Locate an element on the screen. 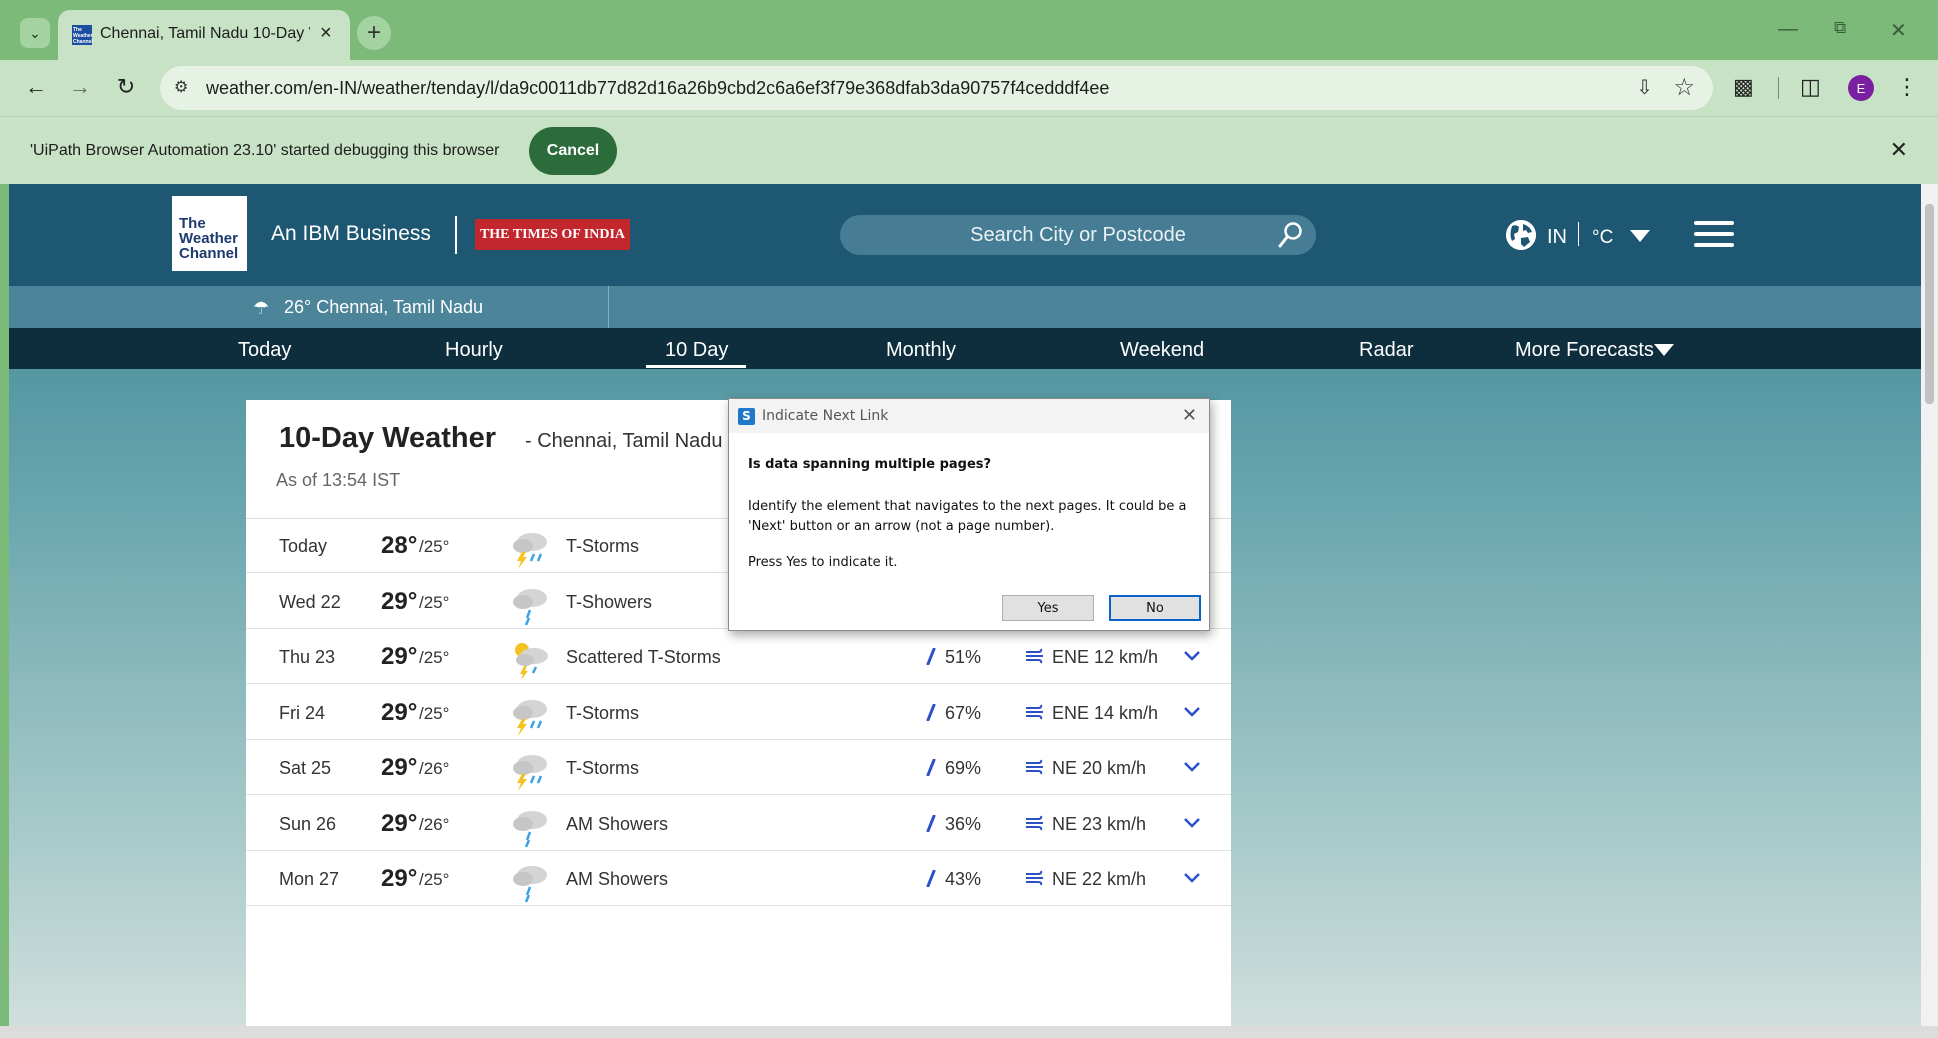 The image size is (1938, 1038). times-of-india-logo: THE TIMES OF INDIA is located at coordinates (552, 234).